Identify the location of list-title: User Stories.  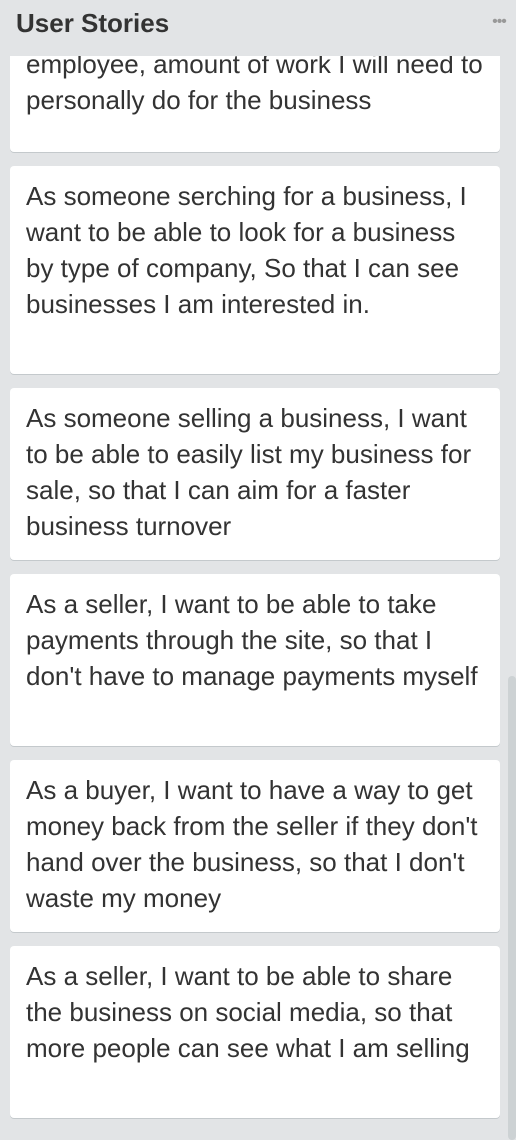
(92, 23).